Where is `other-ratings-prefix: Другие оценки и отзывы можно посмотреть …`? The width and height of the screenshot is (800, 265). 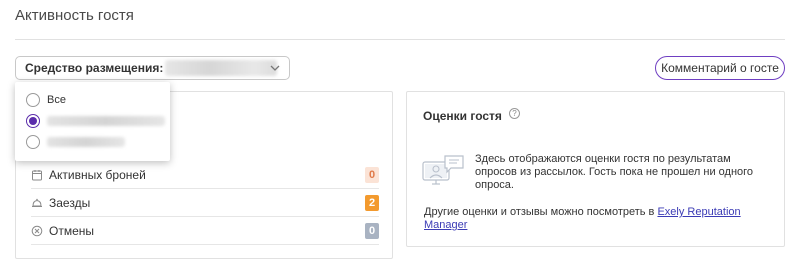
other-ratings-prefix: Другие оценки и отзывы можно посмотреть … is located at coordinates (541, 212).